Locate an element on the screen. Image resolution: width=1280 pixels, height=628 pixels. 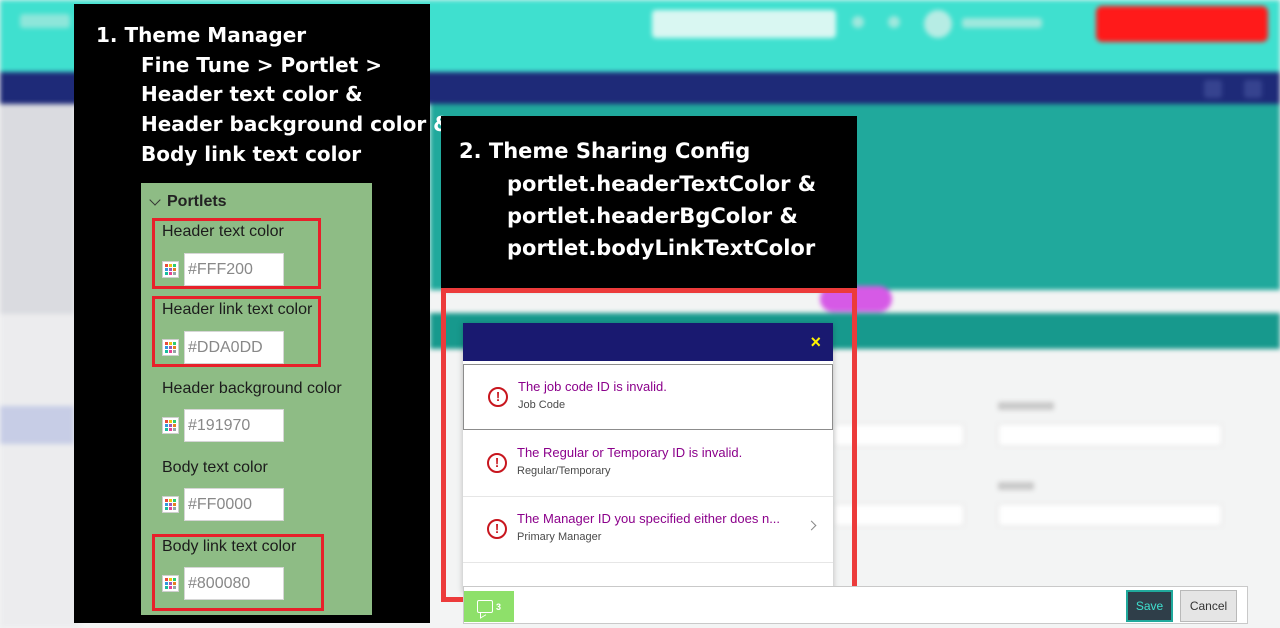
error-message-title: The job code ID is invalid. is located at coordinates (592, 386).